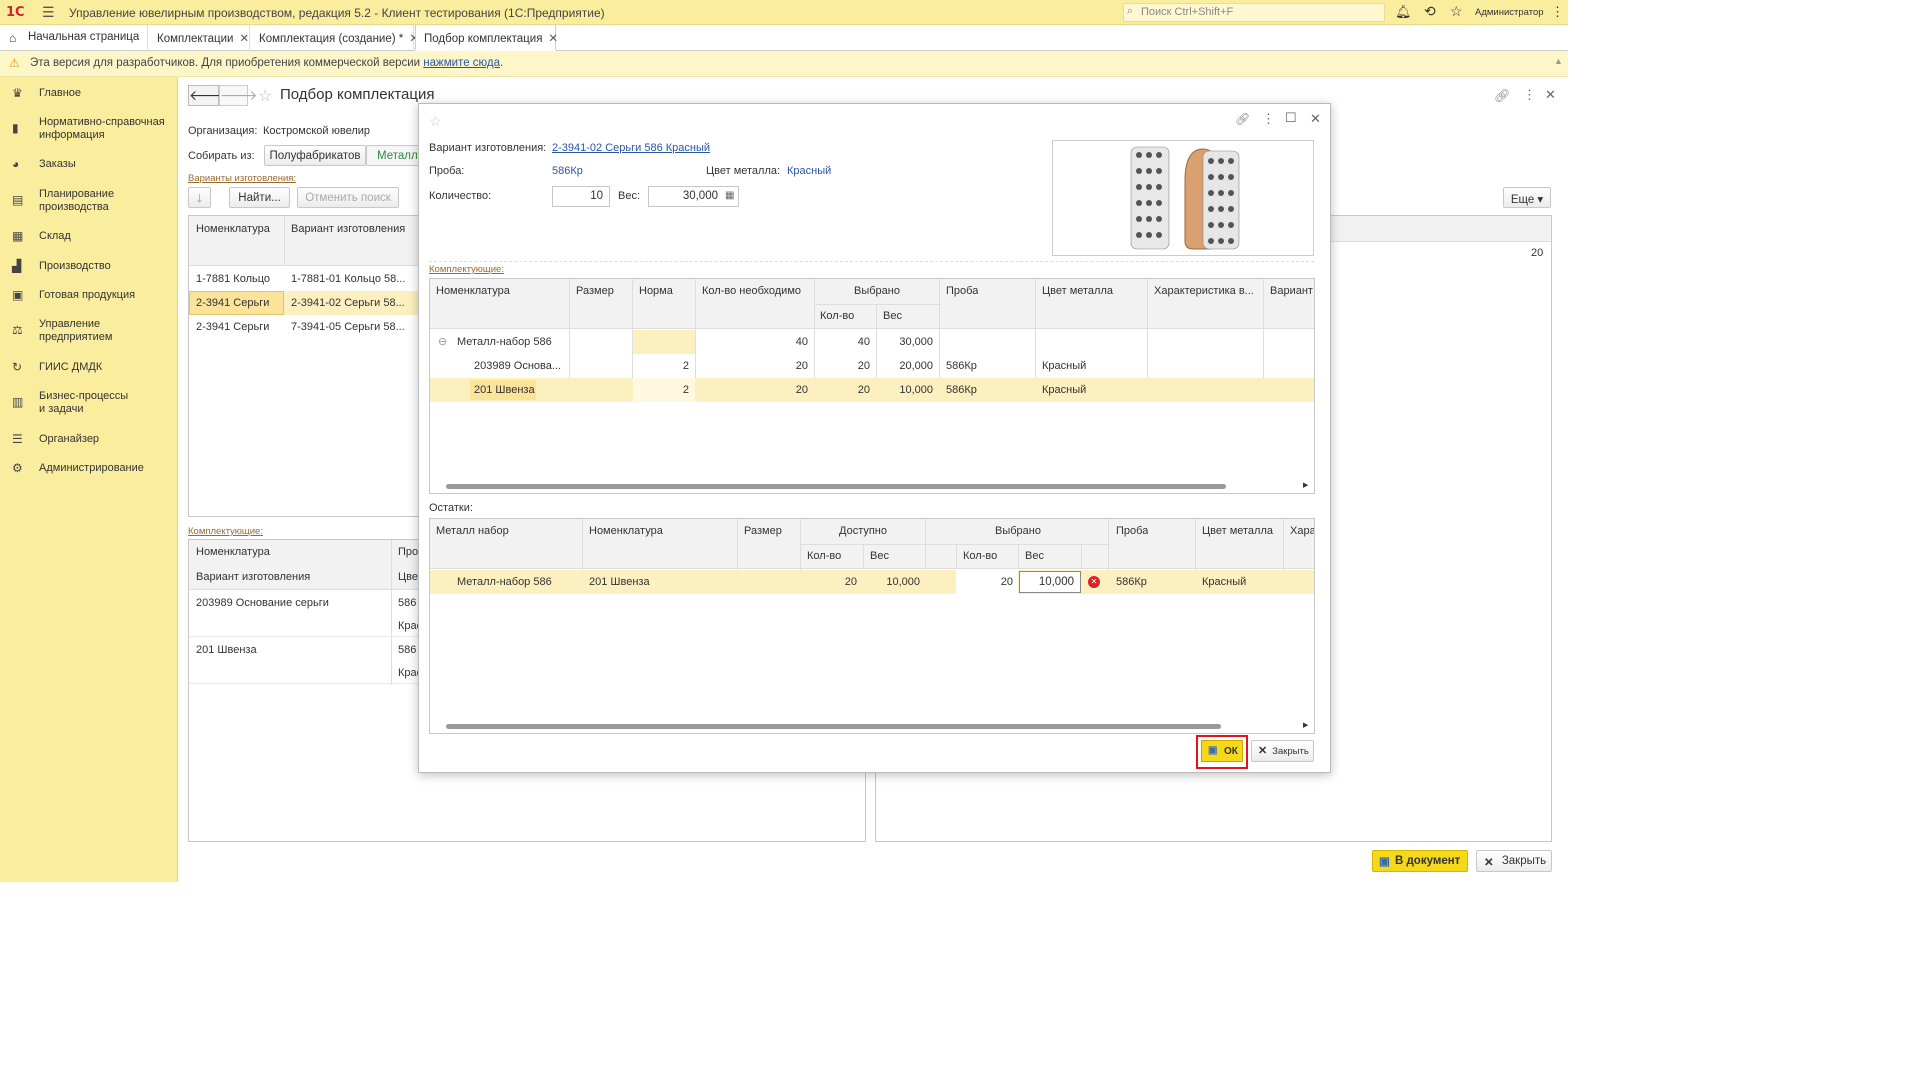 The height and width of the screenshot is (1080, 1920). Describe the element at coordinates (567, 171) in the screenshot. I see `proba-value: 586Кр` at that location.